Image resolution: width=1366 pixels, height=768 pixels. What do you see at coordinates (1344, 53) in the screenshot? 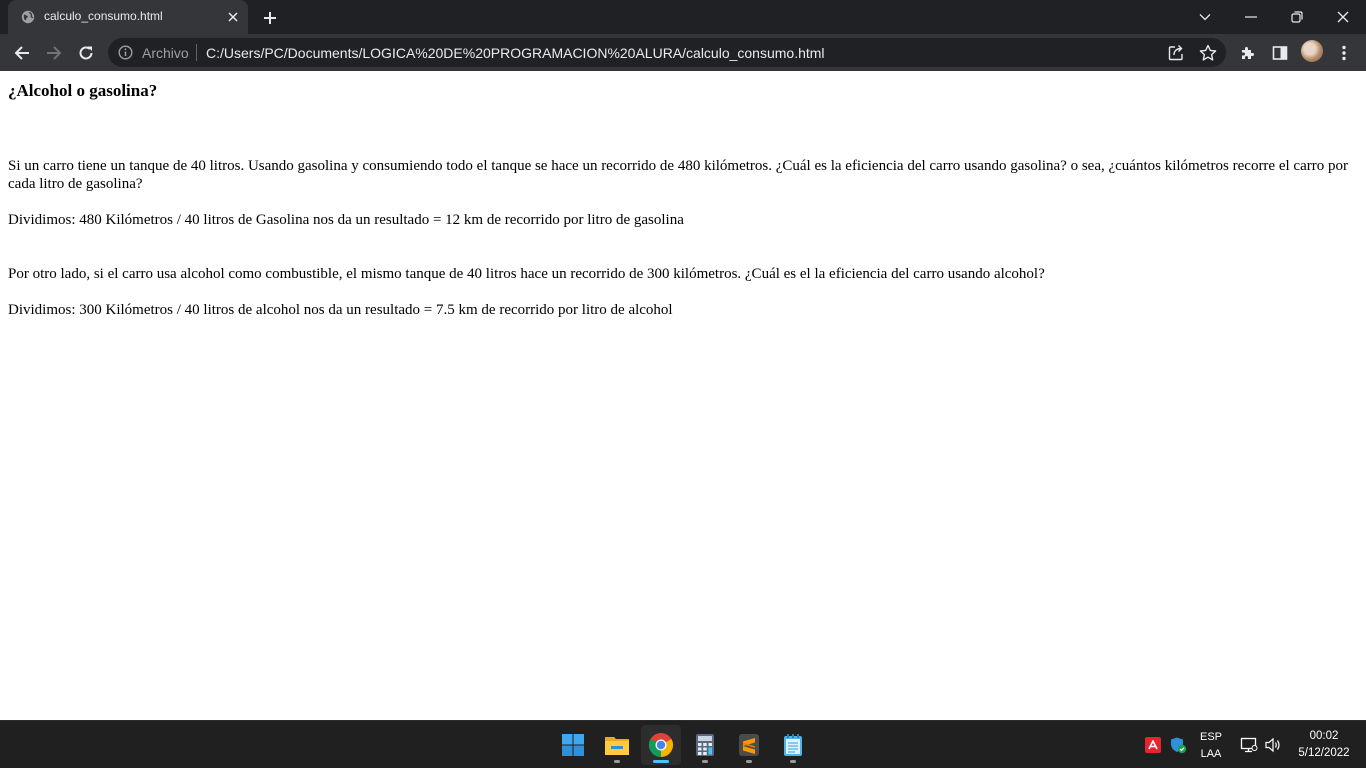
I see `kebab-menu-icon` at bounding box center [1344, 53].